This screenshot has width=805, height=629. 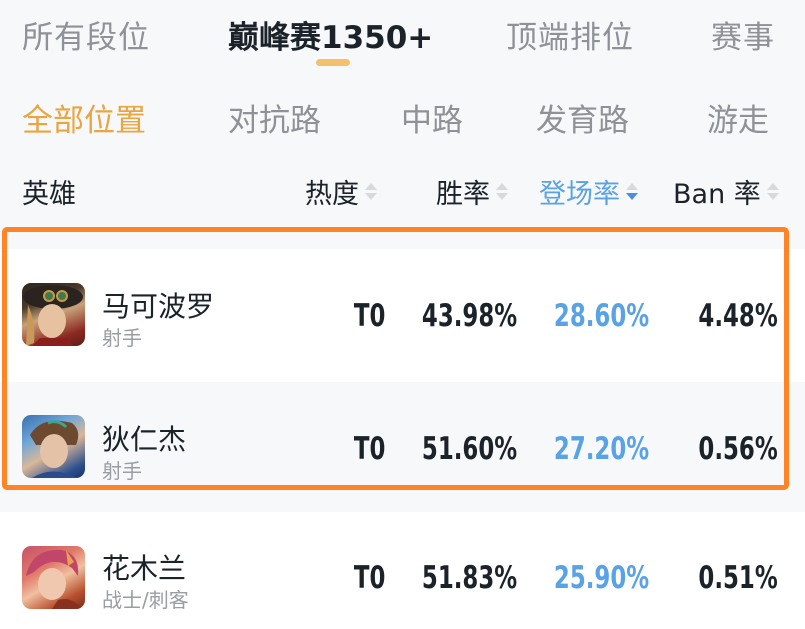 What do you see at coordinates (601, 578) in the screenshot?
I see `pick-rate-value: 25.90%` at bounding box center [601, 578].